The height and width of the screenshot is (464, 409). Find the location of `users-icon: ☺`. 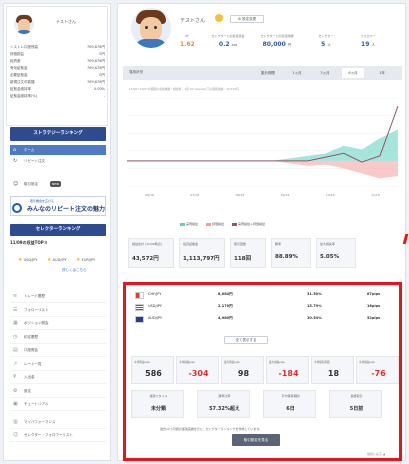

users-icon: ☺ is located at coordinates (16, 435).